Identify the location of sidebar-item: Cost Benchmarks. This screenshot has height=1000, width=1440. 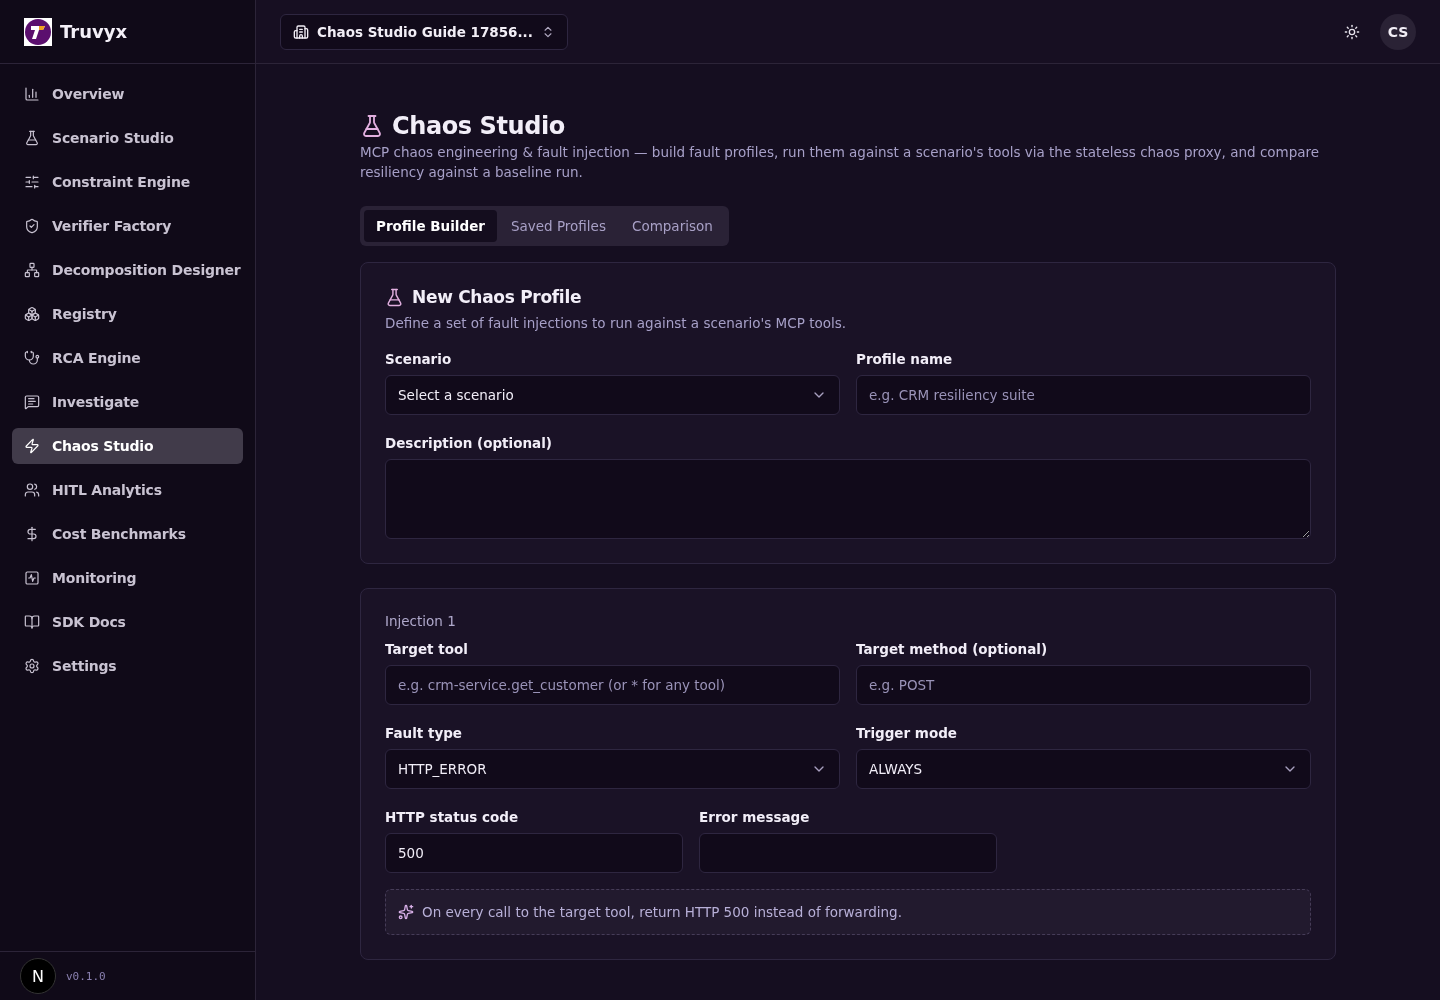
(127, 534).